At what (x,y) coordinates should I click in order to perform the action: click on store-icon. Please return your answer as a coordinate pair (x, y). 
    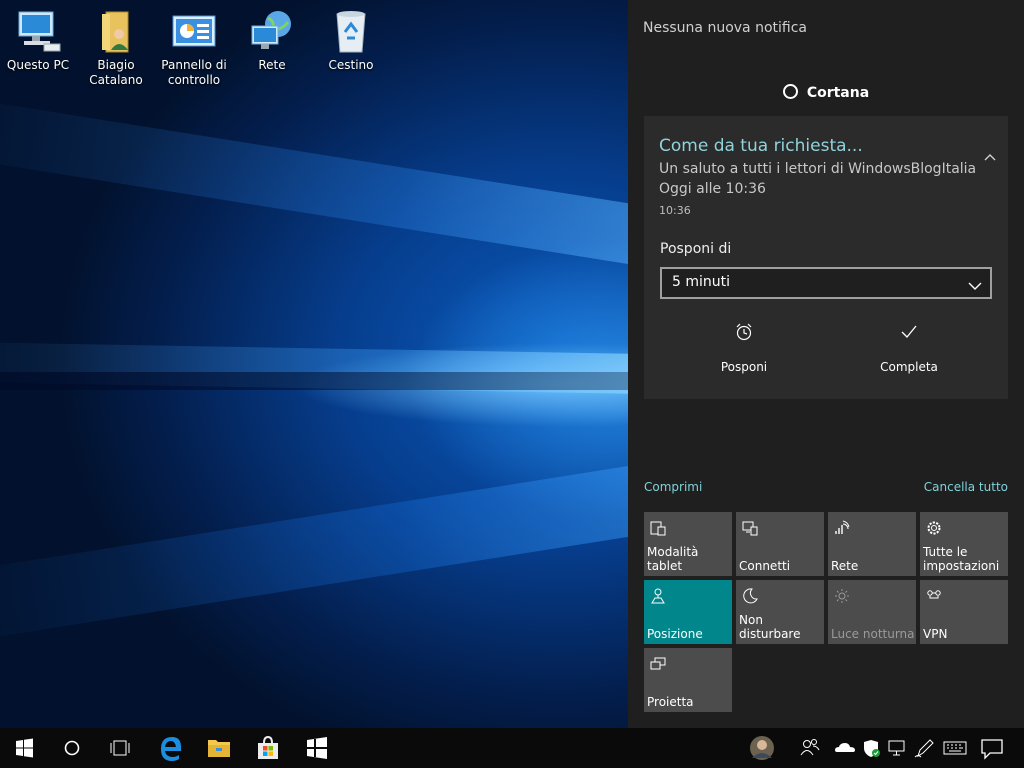
    Looking at the image, I should click on (268, 747).